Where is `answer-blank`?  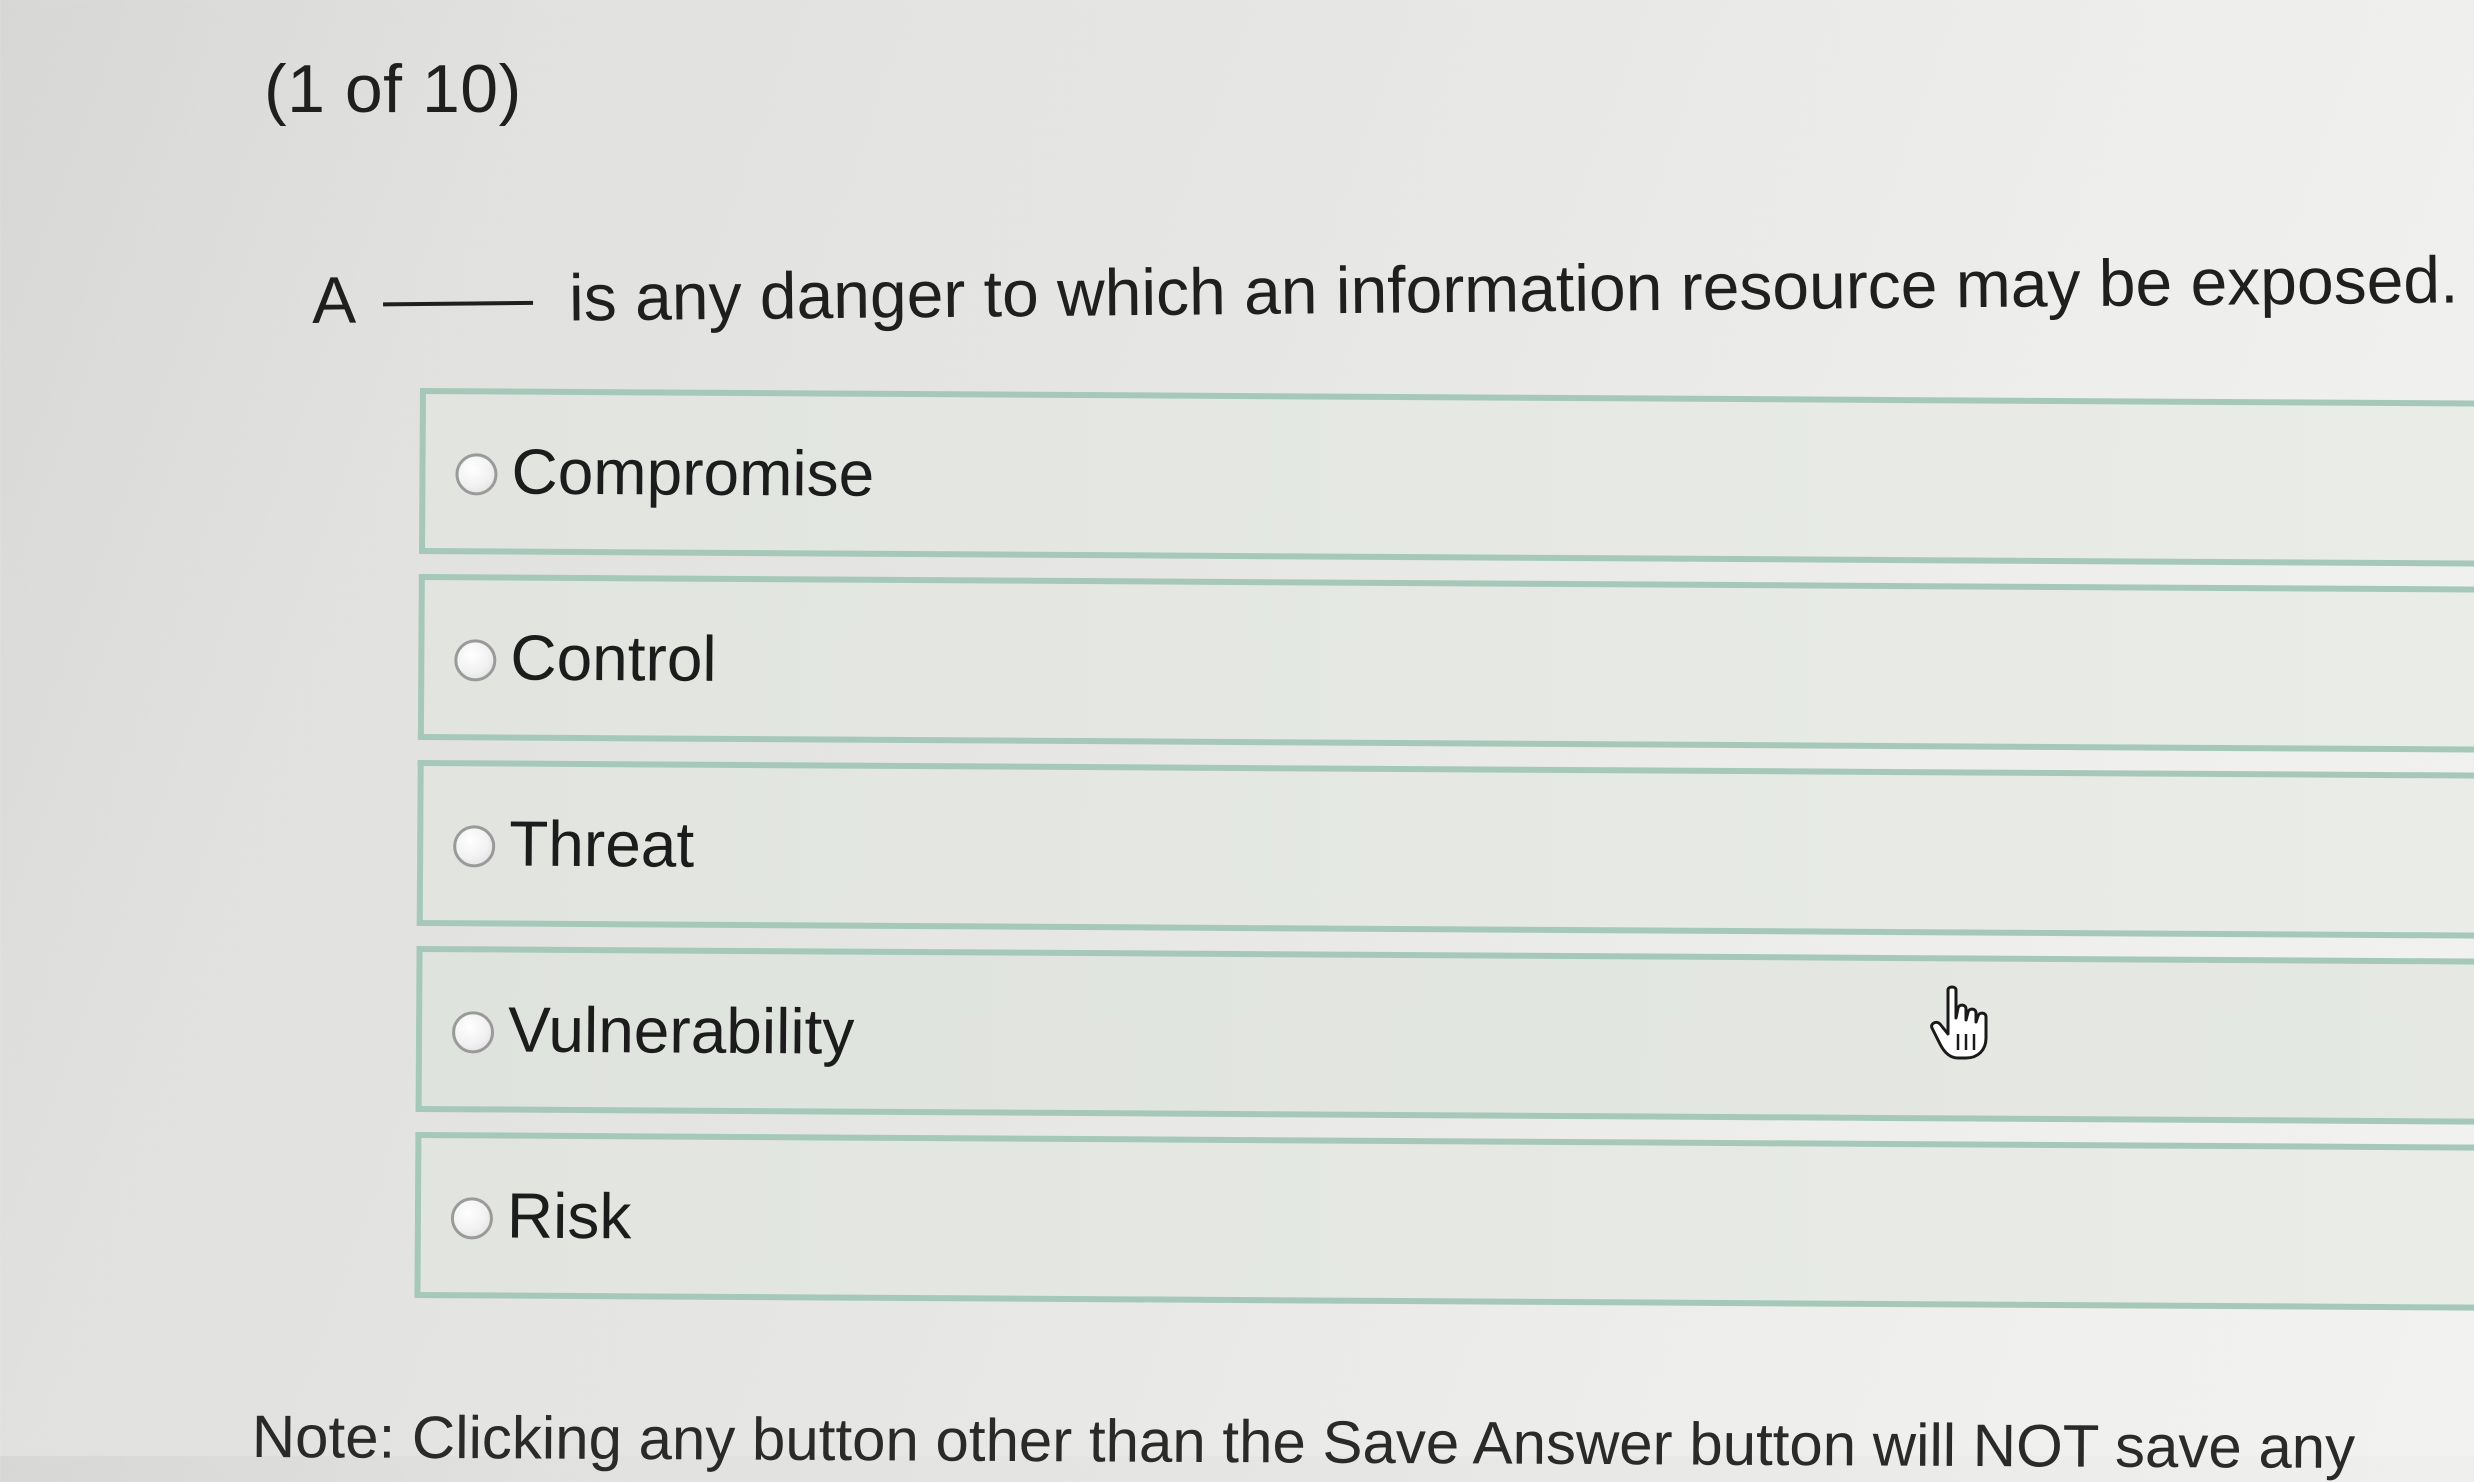 answer-blank is located at coordinates (457, 302).